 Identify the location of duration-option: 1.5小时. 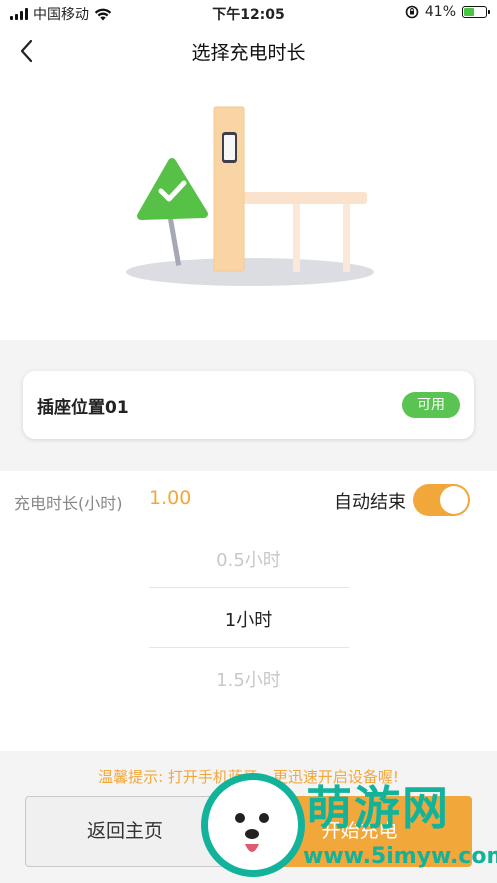
(248, 679).